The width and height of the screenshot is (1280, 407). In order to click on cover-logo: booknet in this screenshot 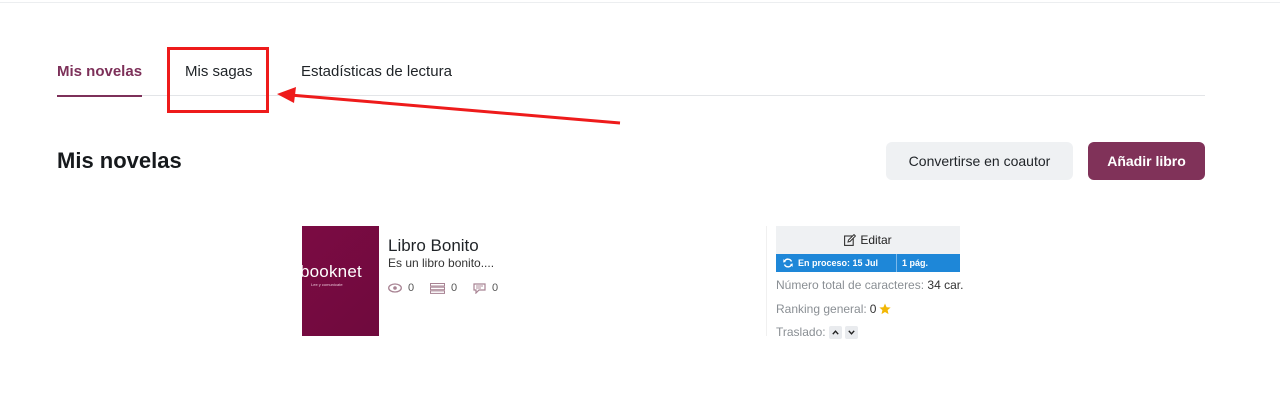, I will do `click(332, 271)`.